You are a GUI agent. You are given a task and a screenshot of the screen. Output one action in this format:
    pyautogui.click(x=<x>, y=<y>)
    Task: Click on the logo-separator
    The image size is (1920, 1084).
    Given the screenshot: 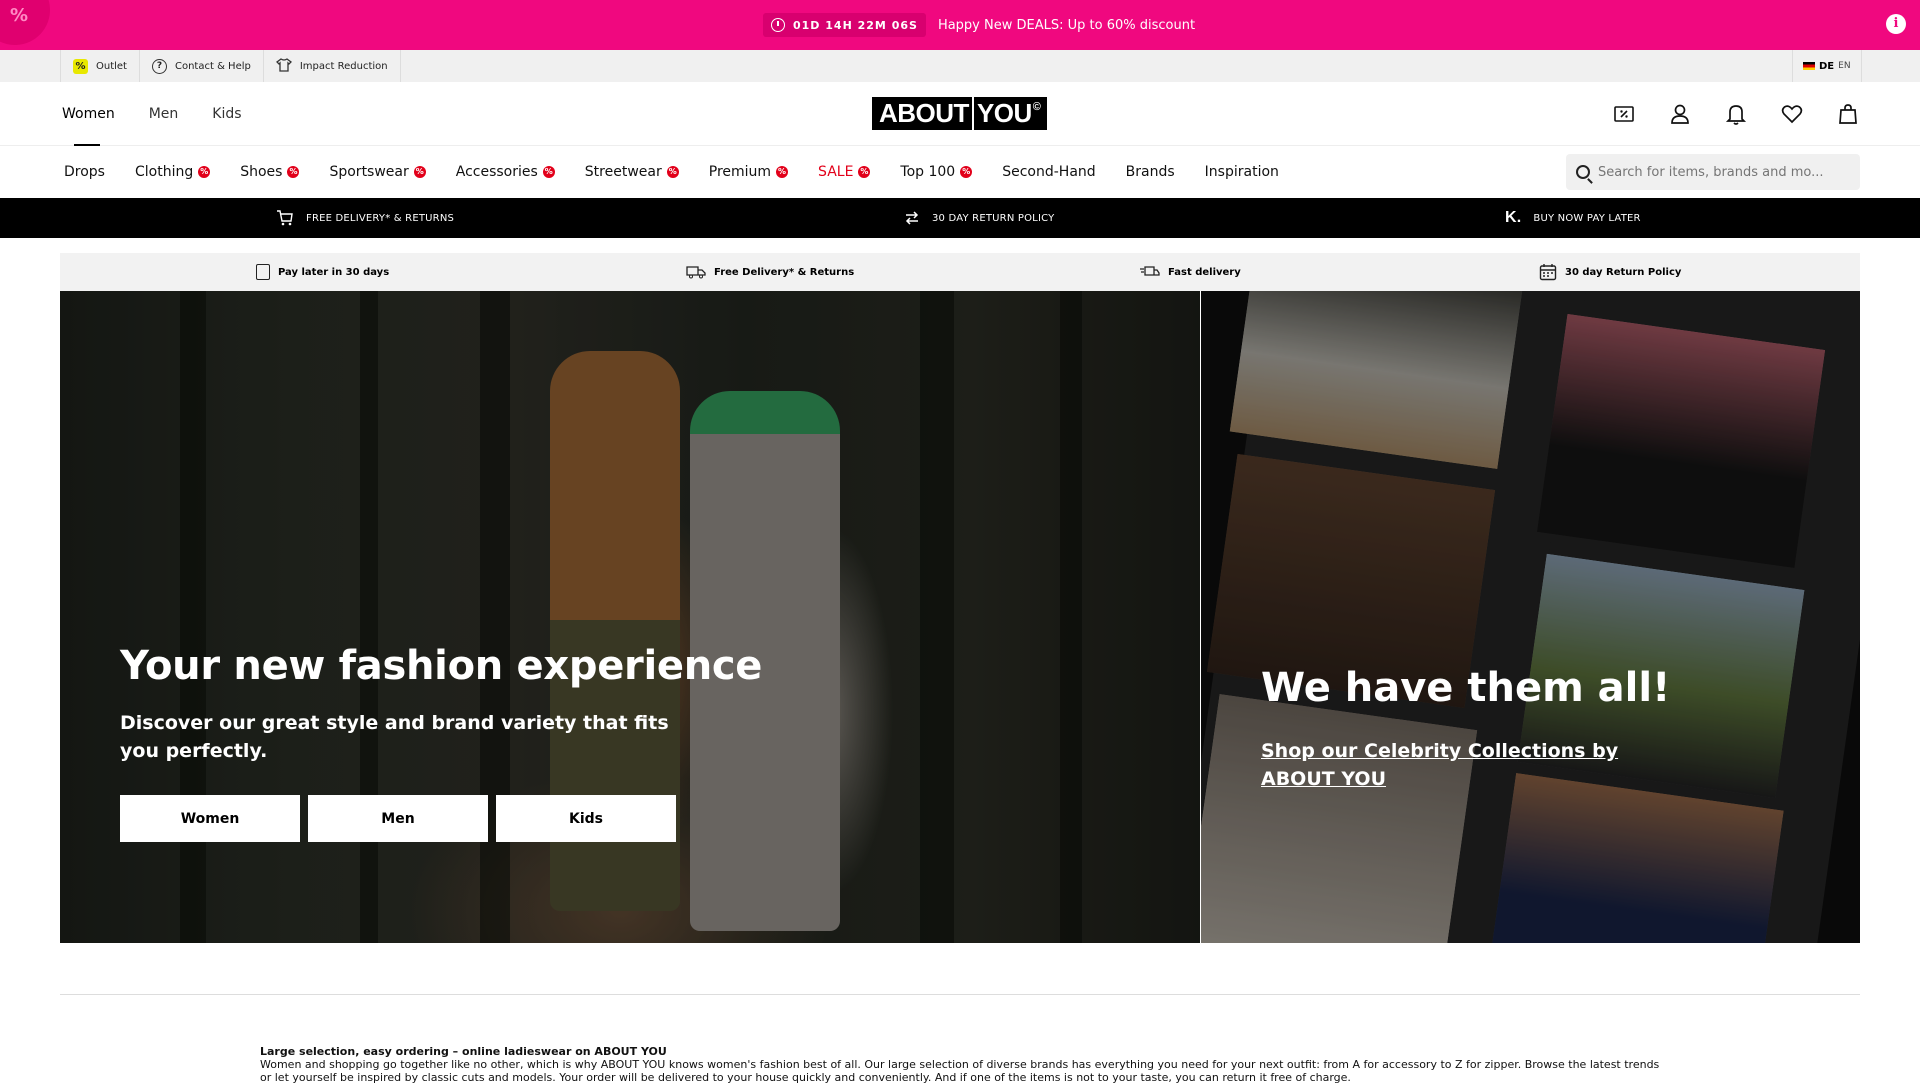 What is the action you would take?
    pyautogui.click(x=972, y=113)
    